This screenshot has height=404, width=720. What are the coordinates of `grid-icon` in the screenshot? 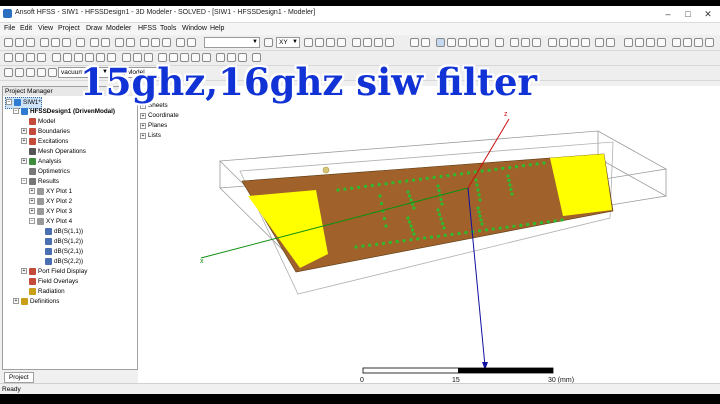 It's located at (268, 42).